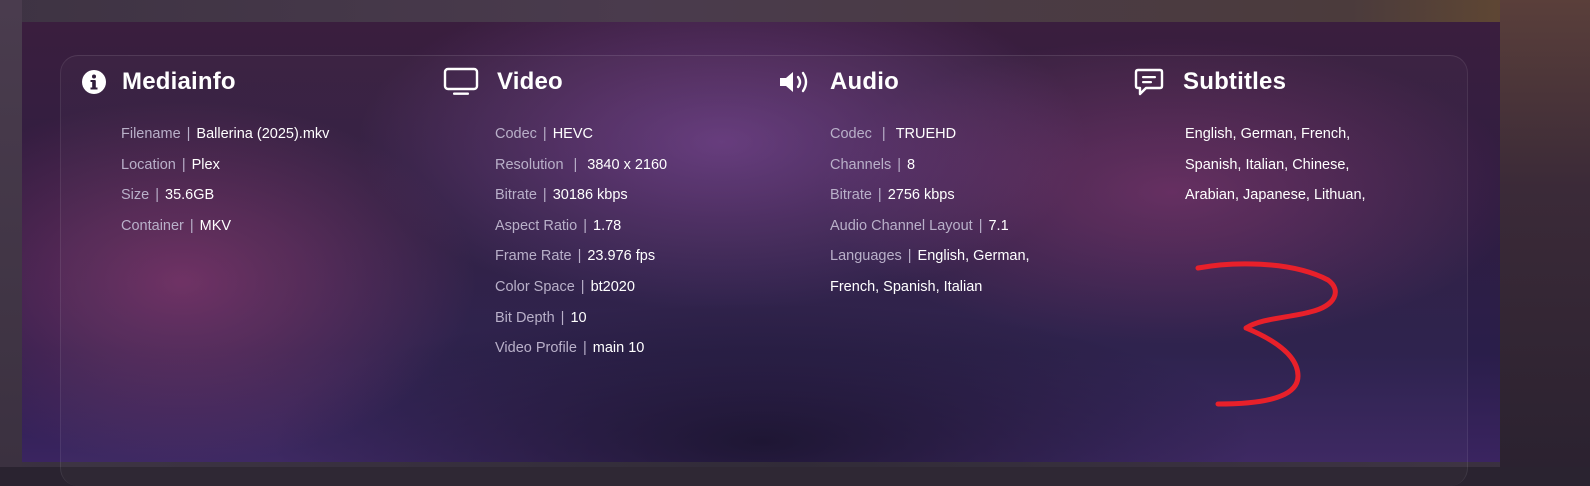 The height and width of the screenshot is (486, 1590). What do you see at coordinates (151, 134) in the screenshot?
I see `row-label: Filename` at bounding box center [151, 134].